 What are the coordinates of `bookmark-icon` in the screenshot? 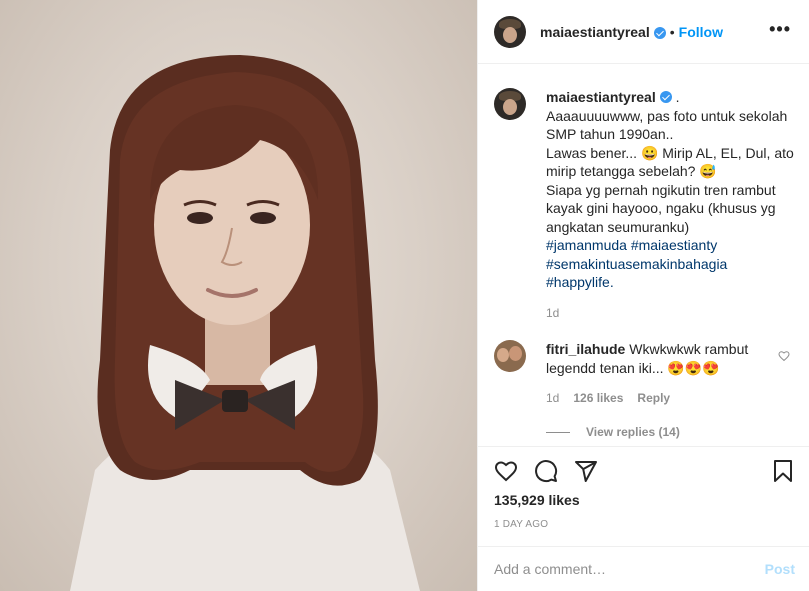 It's located at (783, 471).